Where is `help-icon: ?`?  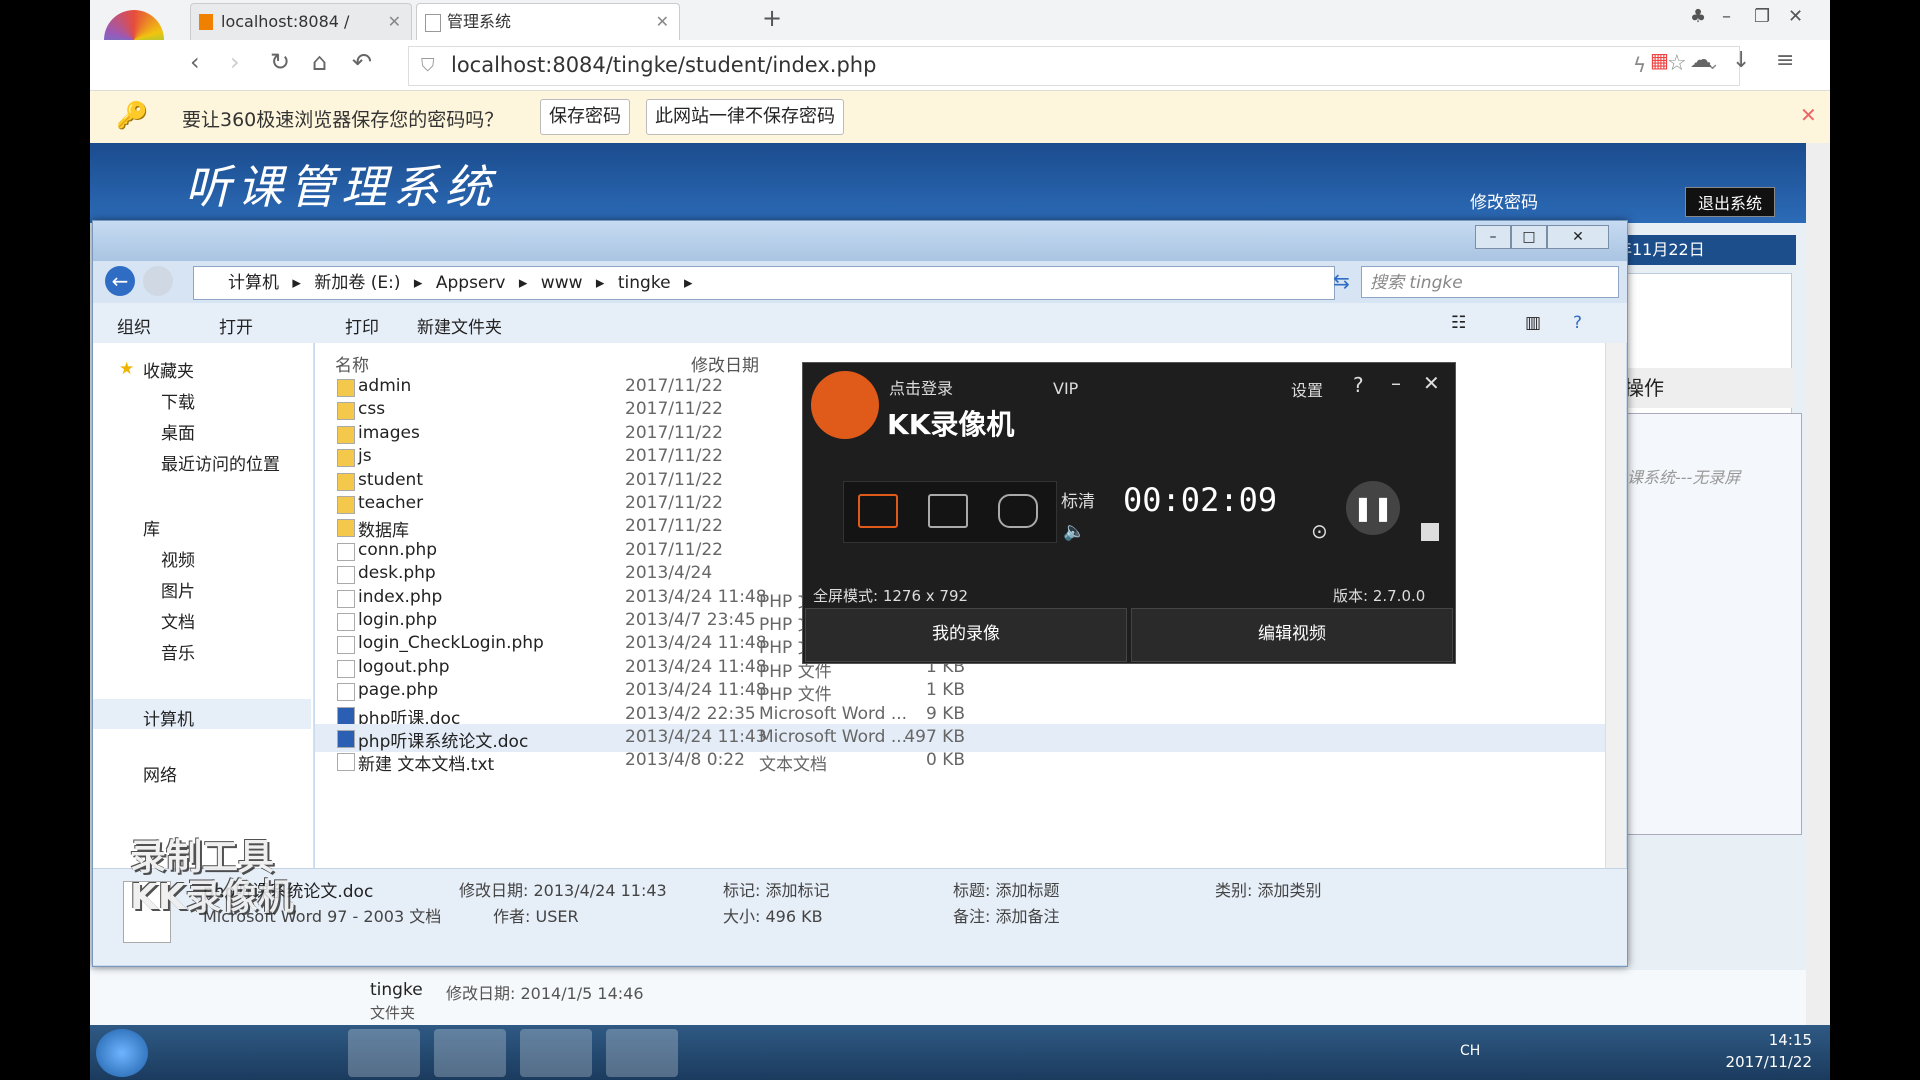 help-icon: ? is located at coordinates (1577, 323).